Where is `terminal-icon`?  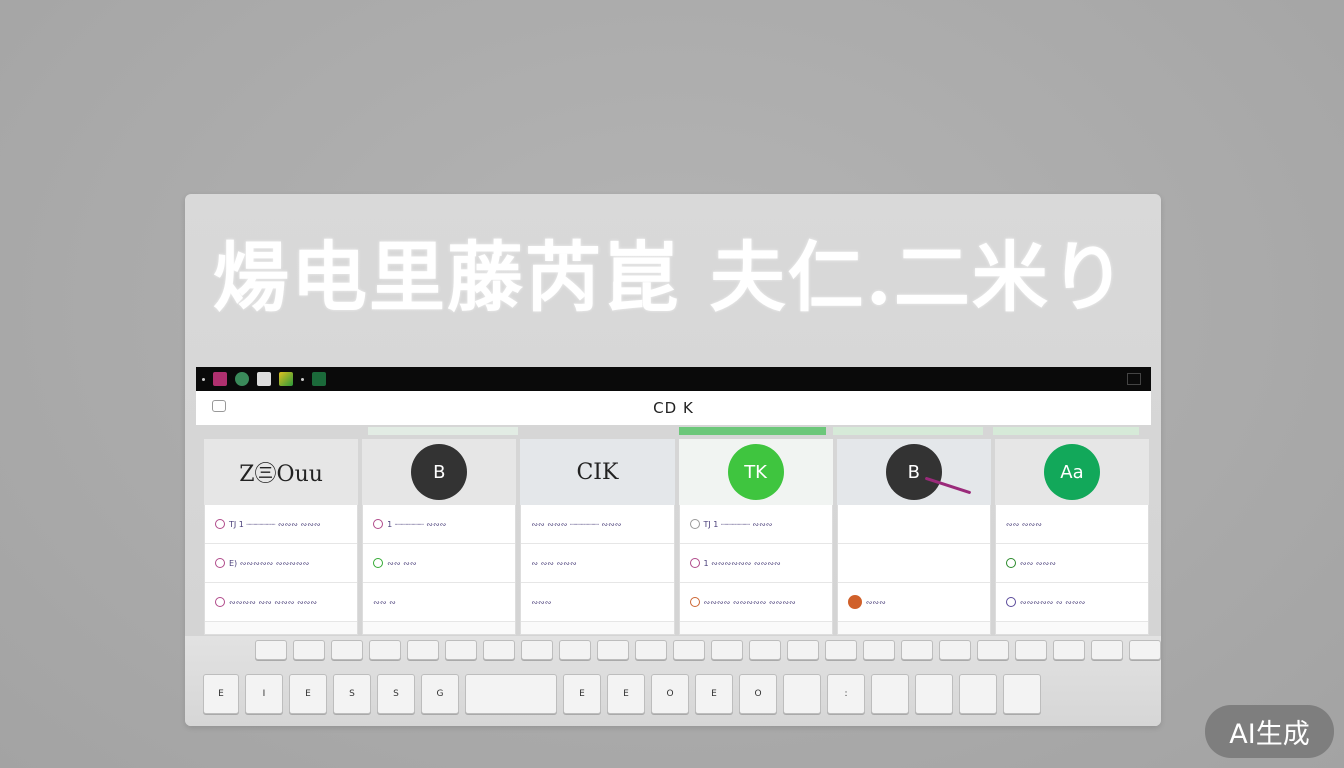
terminal-icon is located at coordinates (319, 379).